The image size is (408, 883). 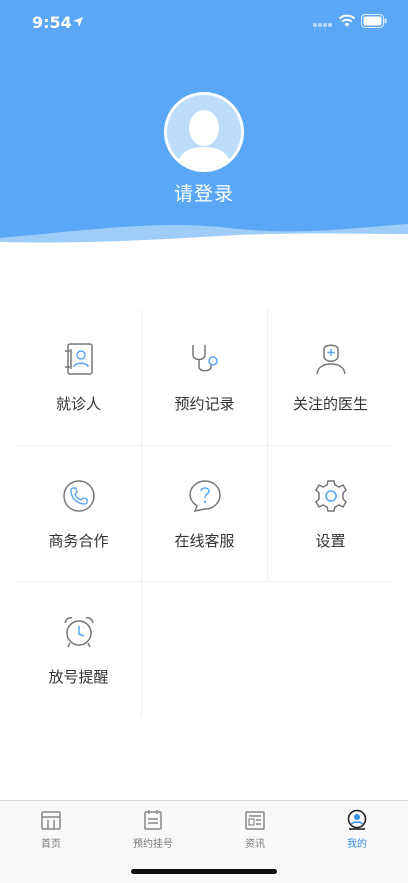 What do you see at coordinates (204, 871) in the screenshot?
I see `home-indicator` at bounding box center [204, 871].